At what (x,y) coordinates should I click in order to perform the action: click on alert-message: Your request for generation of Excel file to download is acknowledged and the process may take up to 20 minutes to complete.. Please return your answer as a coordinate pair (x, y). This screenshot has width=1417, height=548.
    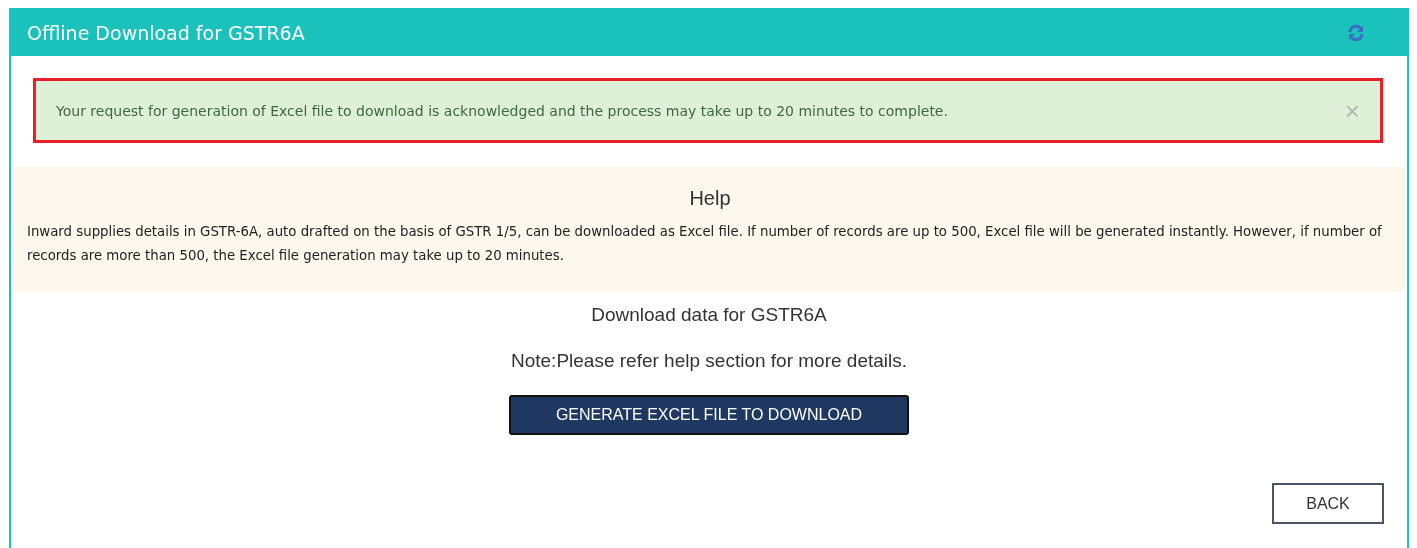
    Looking at the image, I should click on (502, 110).